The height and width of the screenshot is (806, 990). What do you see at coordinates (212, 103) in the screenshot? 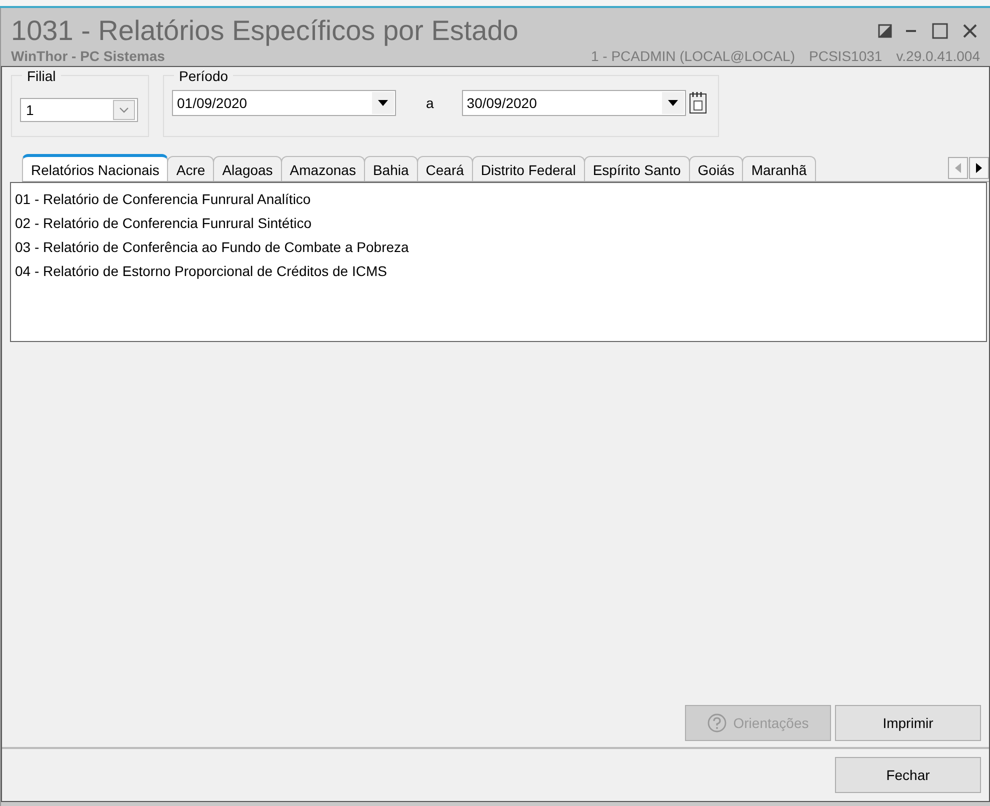
I see `date-value: 01/09/2020` at bounding box center [212, 103].